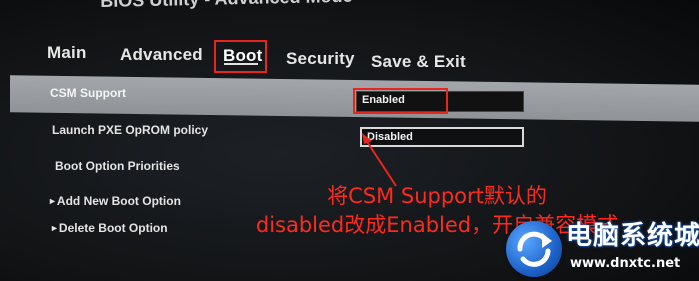  What do you see at coordinates (240, 56) in the screenshot?
I see `boot-tab-red-box` at bounding box center [240, 56].